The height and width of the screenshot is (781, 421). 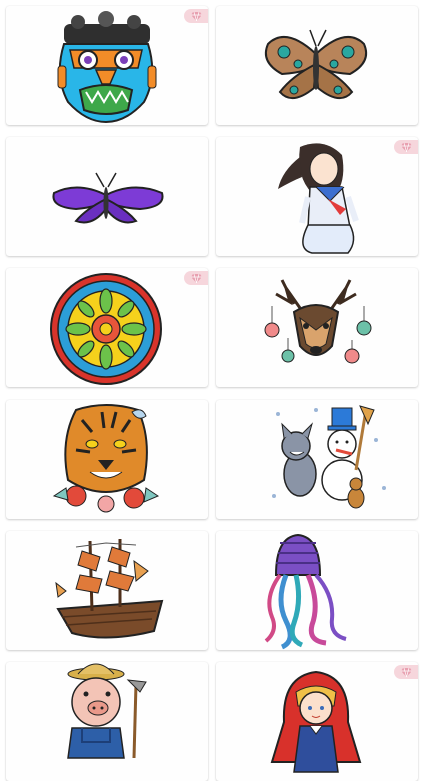 I want to click on artwork-card-deer-ornaments, so click(x=317, y=327).